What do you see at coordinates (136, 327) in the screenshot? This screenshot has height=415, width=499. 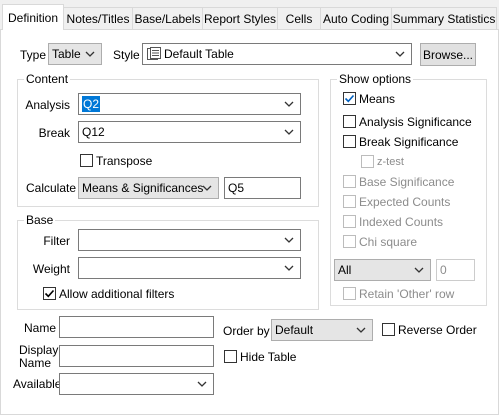 I see `name-input` at bounding box center [136, 327].